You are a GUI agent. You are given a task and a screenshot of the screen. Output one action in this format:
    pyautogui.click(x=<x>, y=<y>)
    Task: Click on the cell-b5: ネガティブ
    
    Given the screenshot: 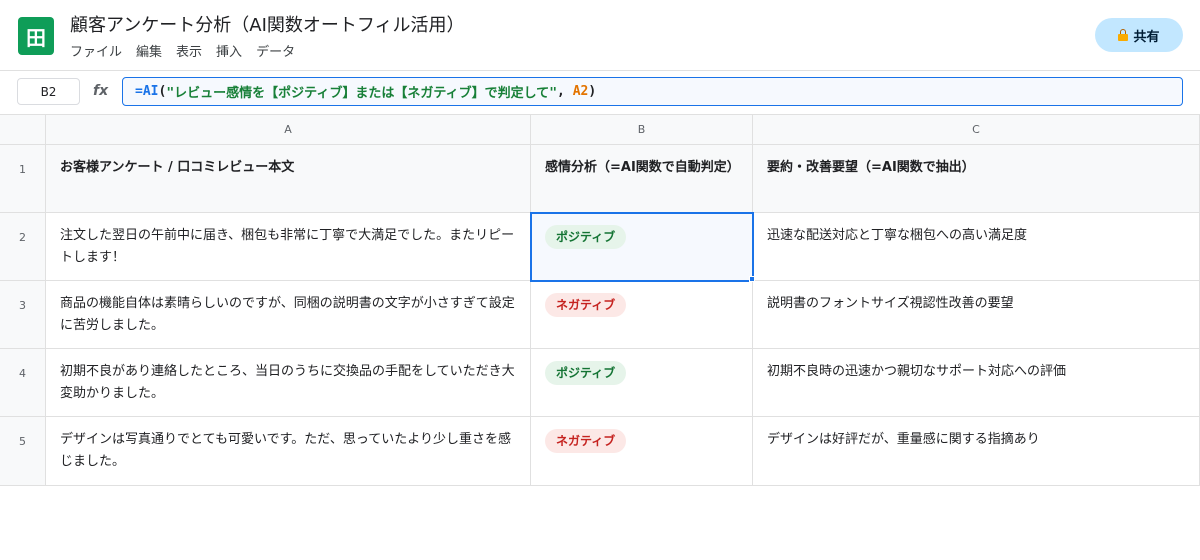 What is the action you would take?
    pyautogui.click(x=642, y=451)
    